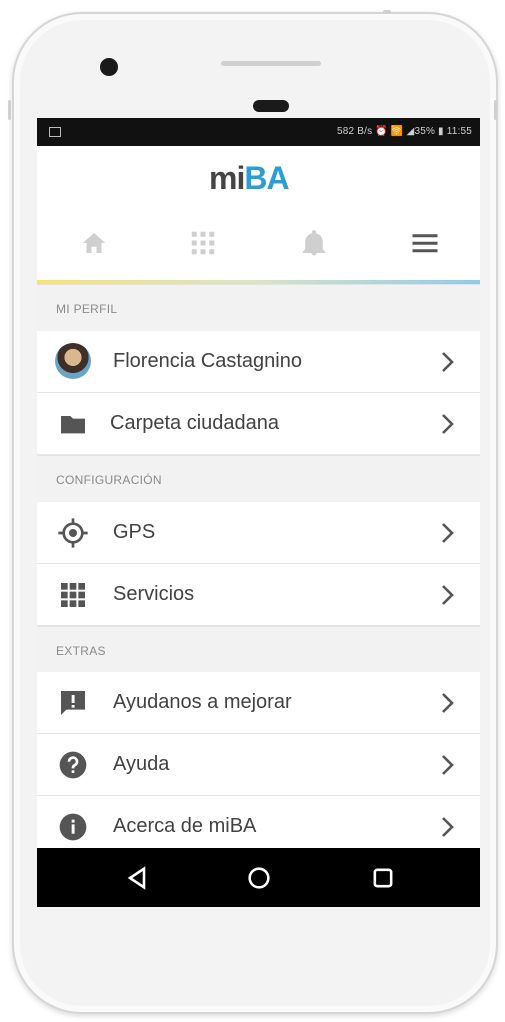 The width and height of the screenshot is (505, 1022). What do you see at coordinates (73, 425) in the screenshot?
I see `folder-icon` at bounding box center [73, 425].